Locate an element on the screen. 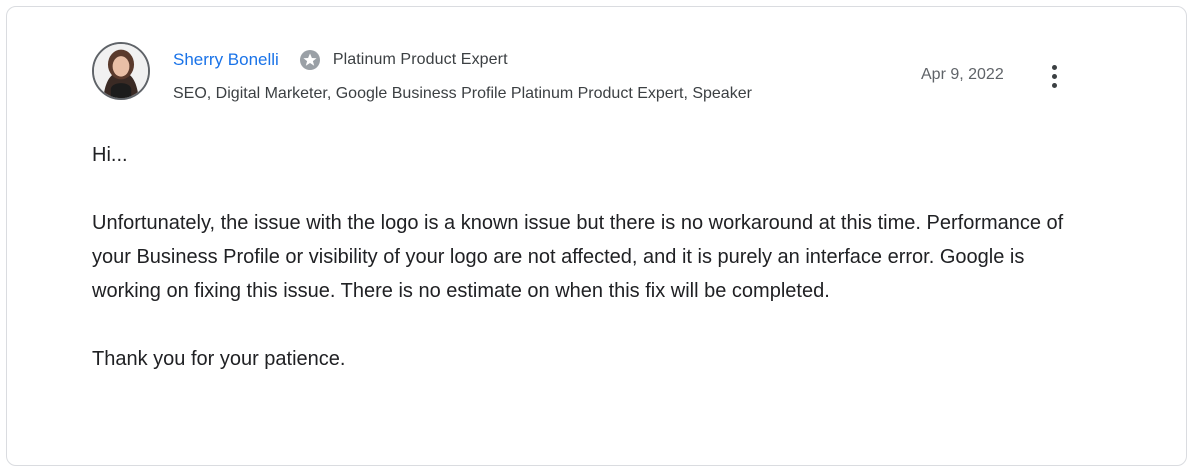 The width and height of the screenshot is (1200, 466). more-options-button is located at coordinates (1054, 76).